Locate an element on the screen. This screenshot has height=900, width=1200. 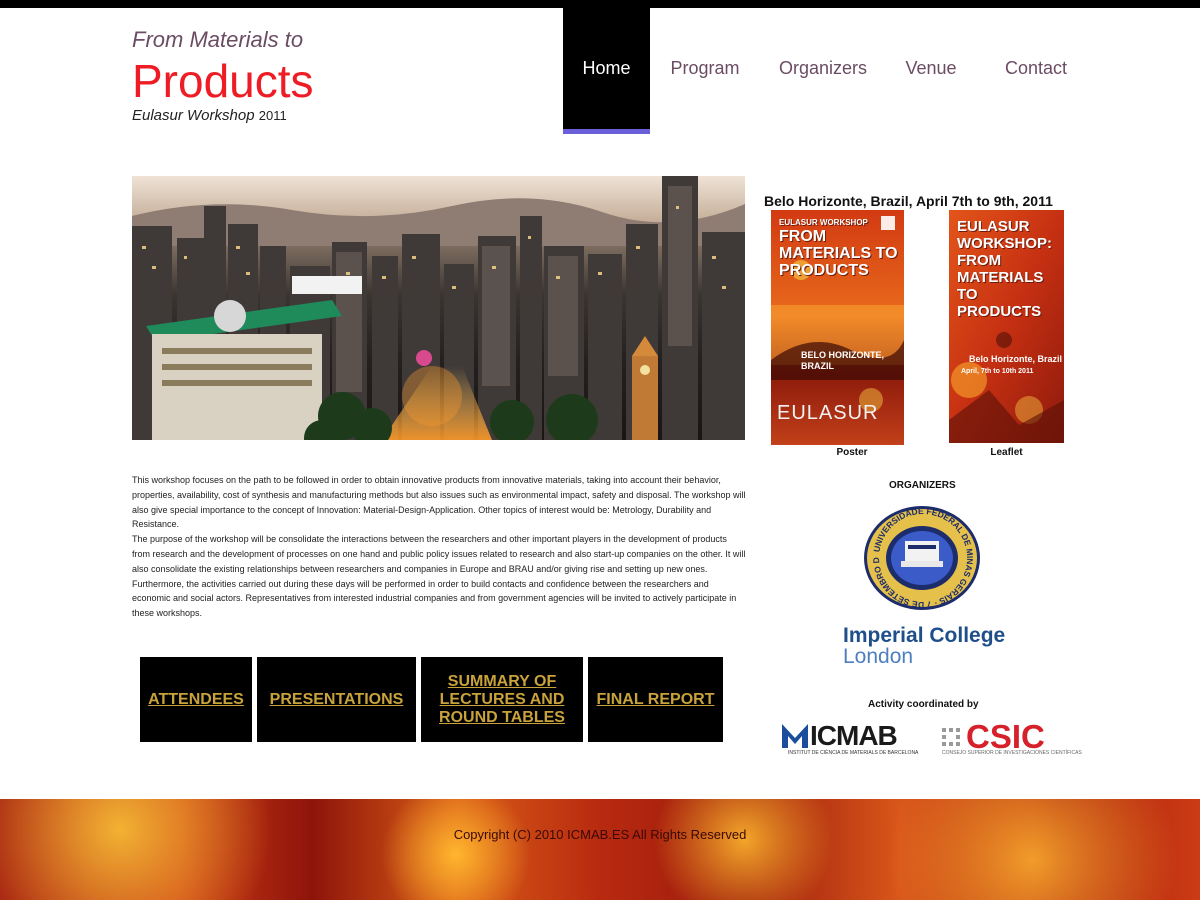
logo-subtitle: Eulasur Workshop 2011 is located at coordinates (223, 116).